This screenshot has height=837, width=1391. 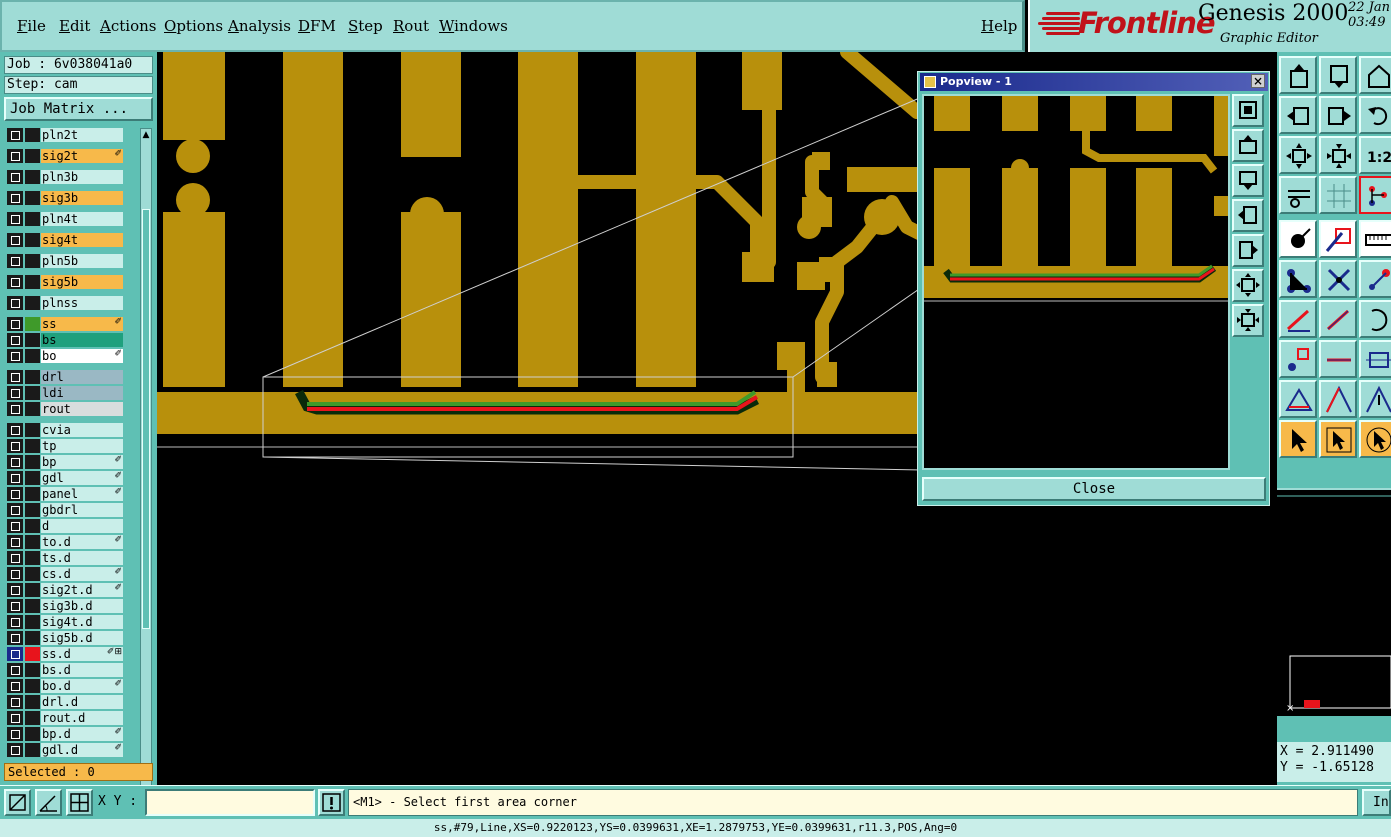 I want to click on layer-name: sig5b.d, so click(x=82, y=638).